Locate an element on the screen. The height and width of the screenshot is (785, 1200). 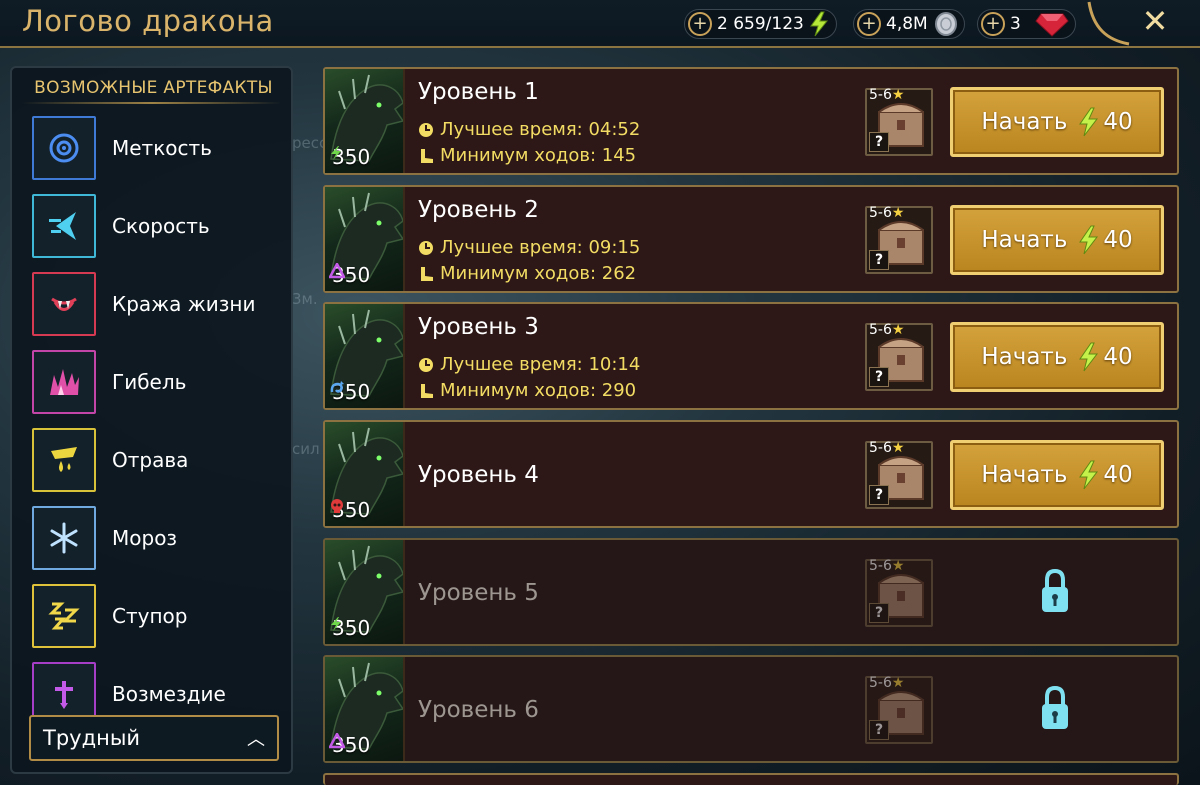
best-time: Лучшее время: 04:52 is located at coordinates (540, 129).